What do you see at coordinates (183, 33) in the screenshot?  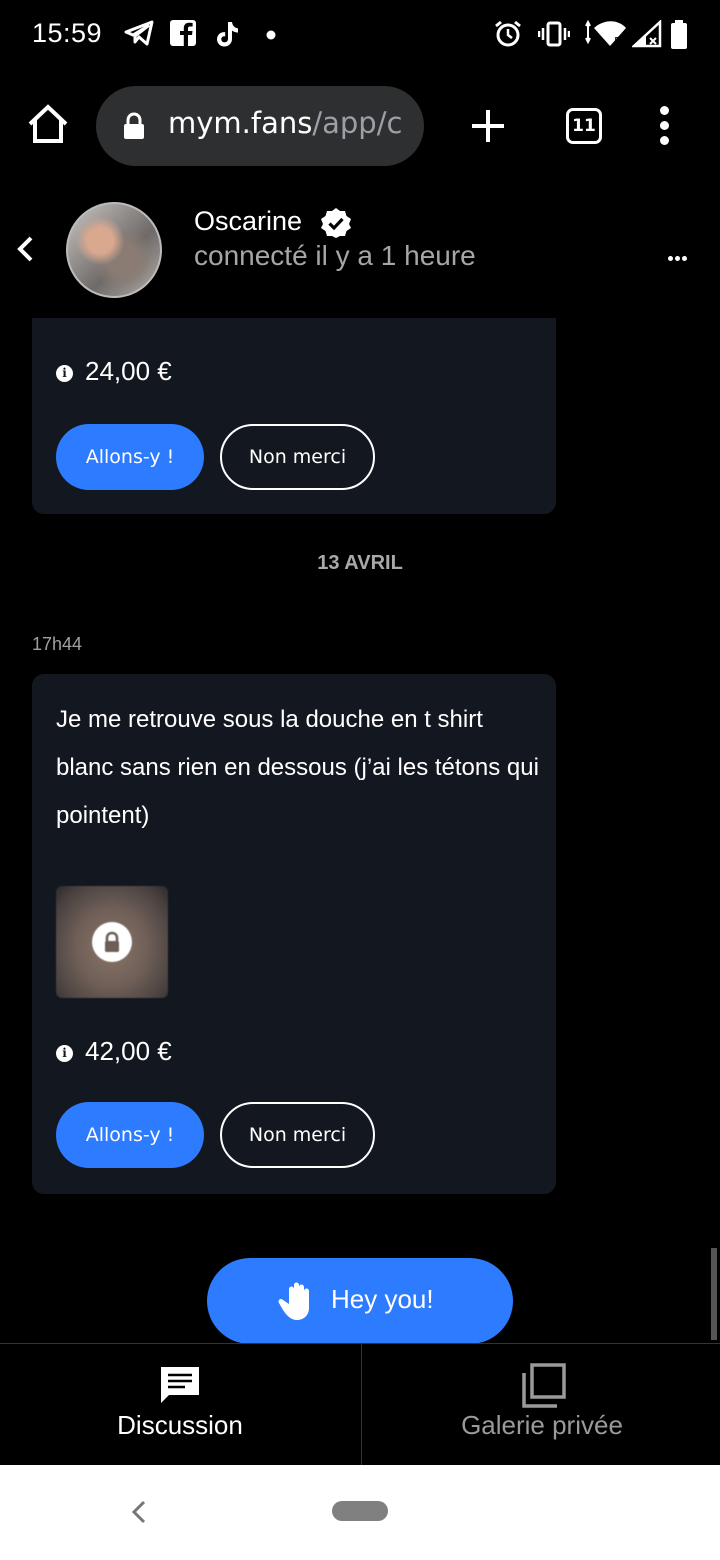 I see `facebook-icon` at bounding box center [183, 33].